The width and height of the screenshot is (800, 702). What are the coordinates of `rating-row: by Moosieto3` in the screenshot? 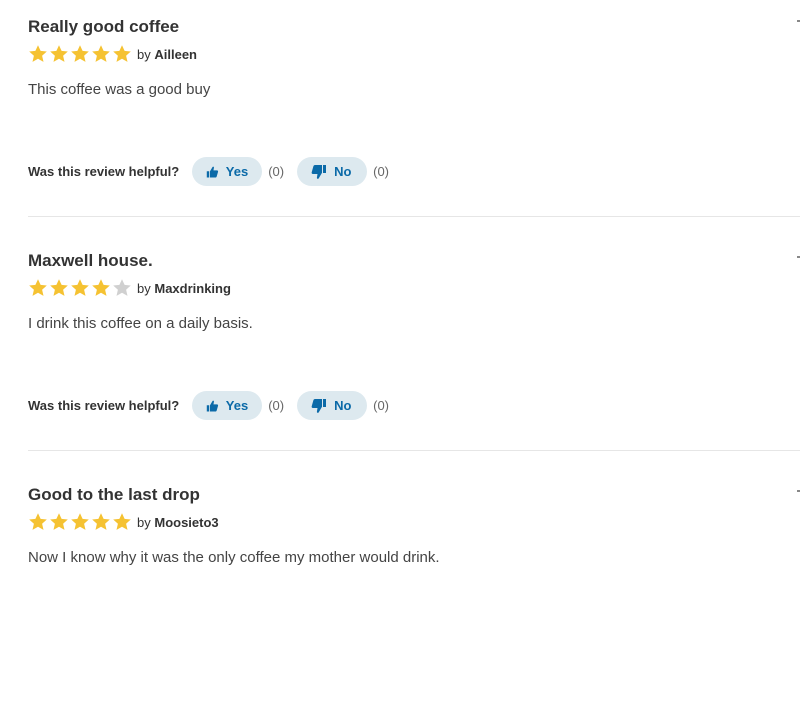 It's located at (123, 522).